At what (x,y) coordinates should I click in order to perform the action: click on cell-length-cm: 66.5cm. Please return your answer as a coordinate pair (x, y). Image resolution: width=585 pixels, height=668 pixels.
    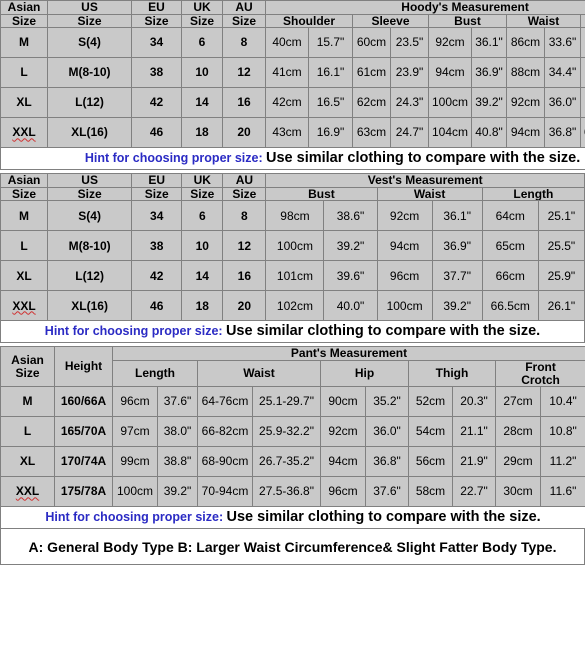
    Looking at the image, I should click on (510, 306).